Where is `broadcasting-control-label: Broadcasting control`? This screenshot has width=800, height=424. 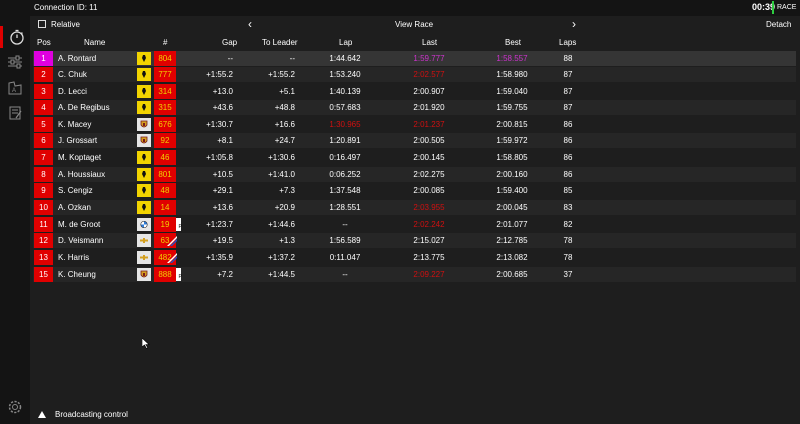
broadcasting-control-label: Broadcasting control is located at coordinates (91, 414).